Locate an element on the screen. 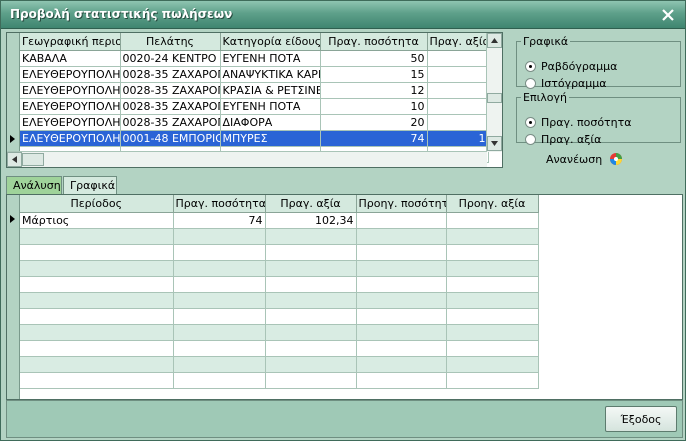 The width and height of the screenshot is (686, 441). table-cell: ΜΠΥΡΕΣ is located at coordinates (270, 138).